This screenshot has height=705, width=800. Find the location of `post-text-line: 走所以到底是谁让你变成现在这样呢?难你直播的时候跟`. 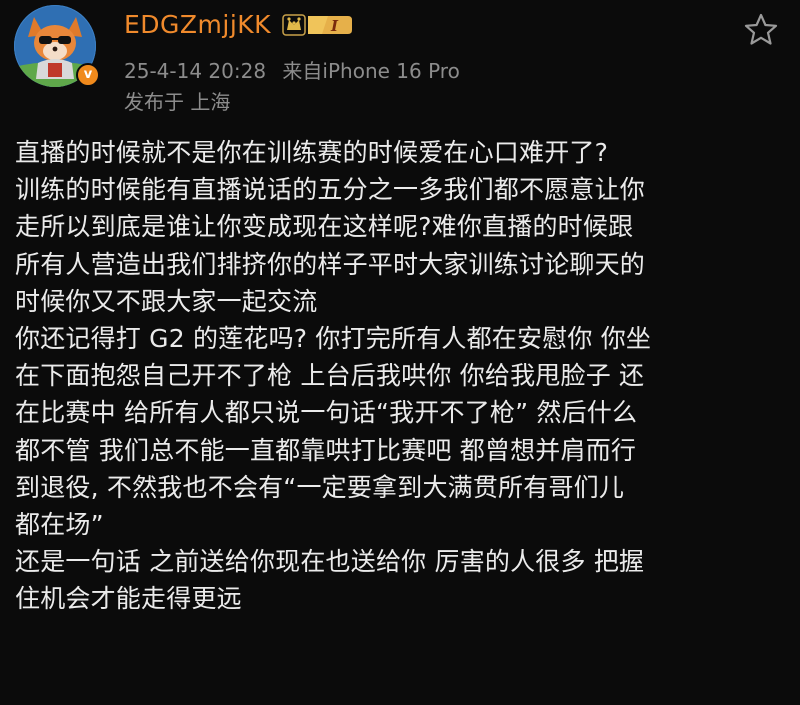

post-text-line: 走所以到底是谁让你变成现在这样呢?难你直播的时候跟 is located at coordinates (324, 227).